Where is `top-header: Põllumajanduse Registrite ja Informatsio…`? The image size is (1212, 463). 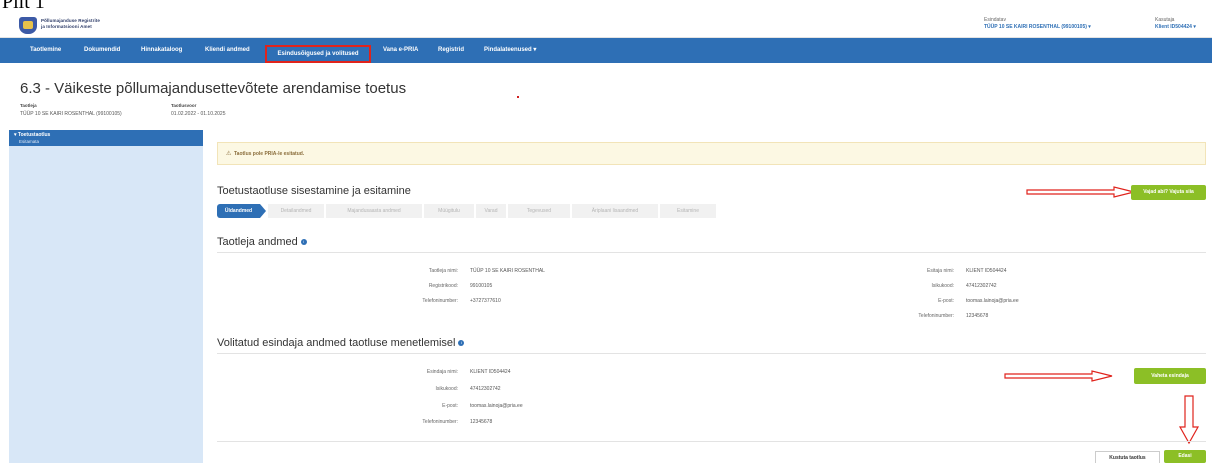 top-header: Põllumajanduse Registrite ja Informatsio… is located at coordinates (606, 26).